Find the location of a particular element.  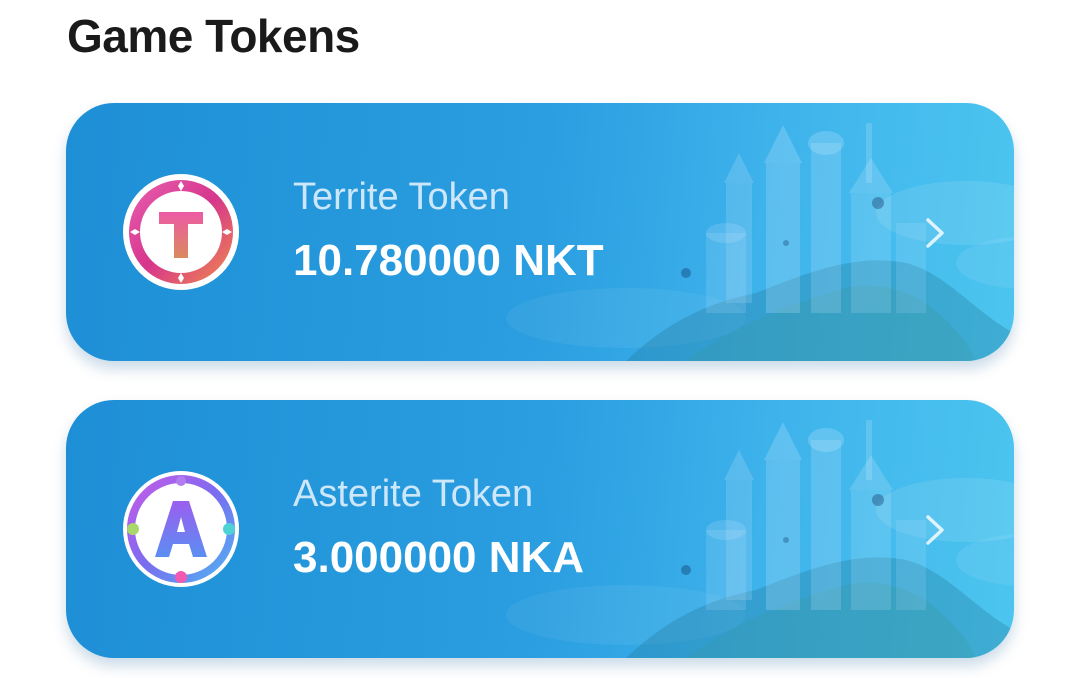

token-info: Asterite Token 3.000000 NKA is located at coordinates (438, 527).